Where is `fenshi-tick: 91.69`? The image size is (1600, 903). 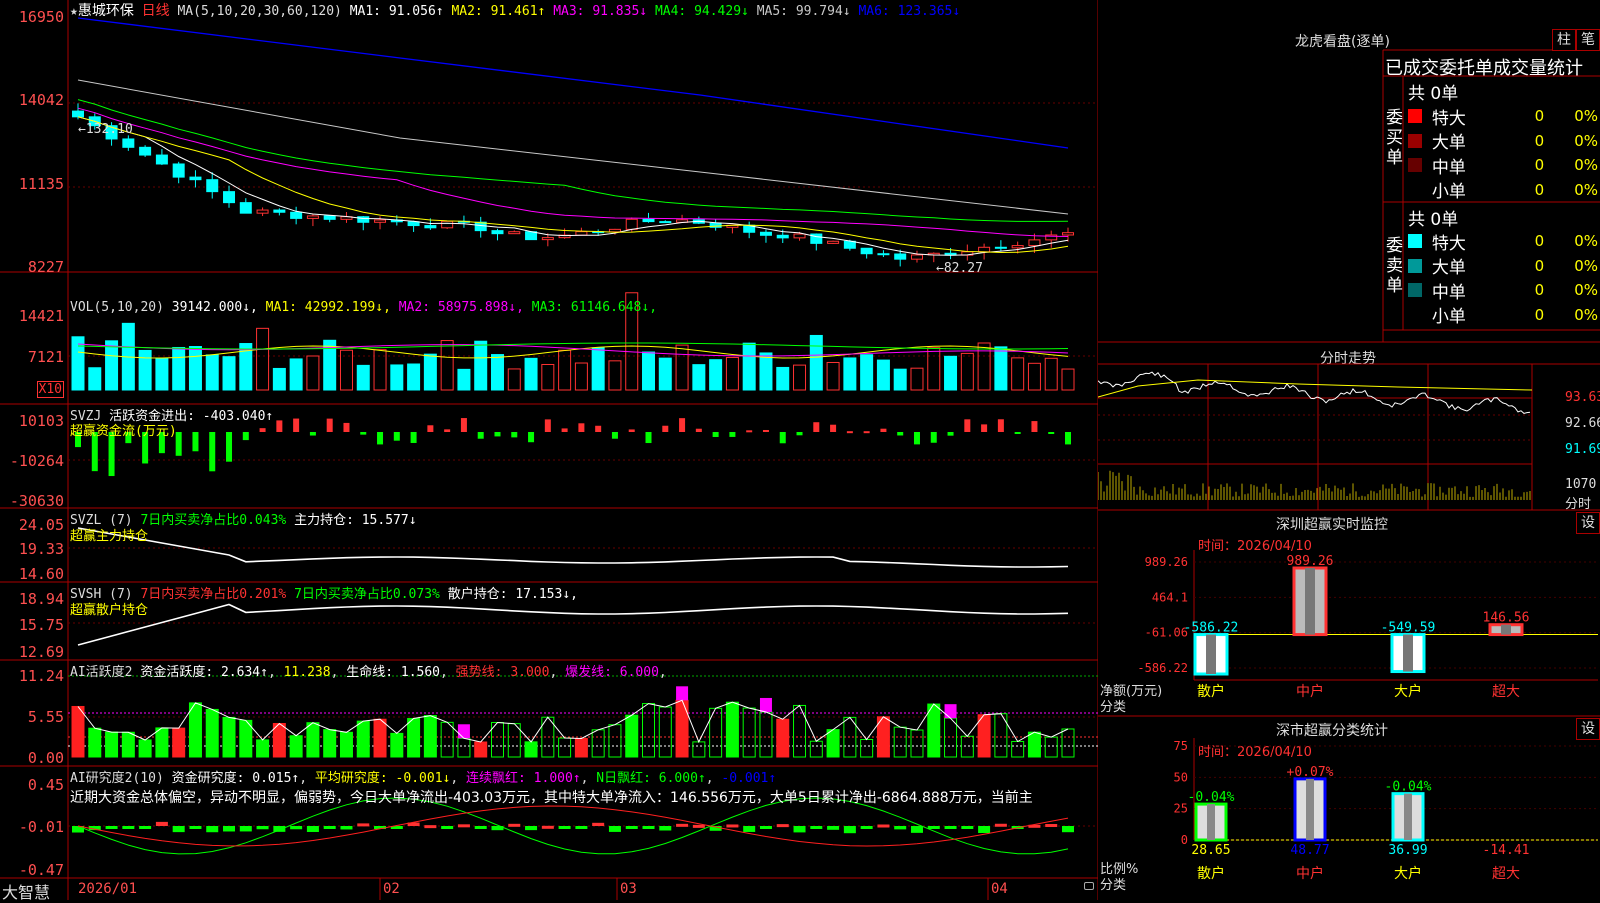 fenshi-tick: 91.69 is located at coordinates (1582, 449).